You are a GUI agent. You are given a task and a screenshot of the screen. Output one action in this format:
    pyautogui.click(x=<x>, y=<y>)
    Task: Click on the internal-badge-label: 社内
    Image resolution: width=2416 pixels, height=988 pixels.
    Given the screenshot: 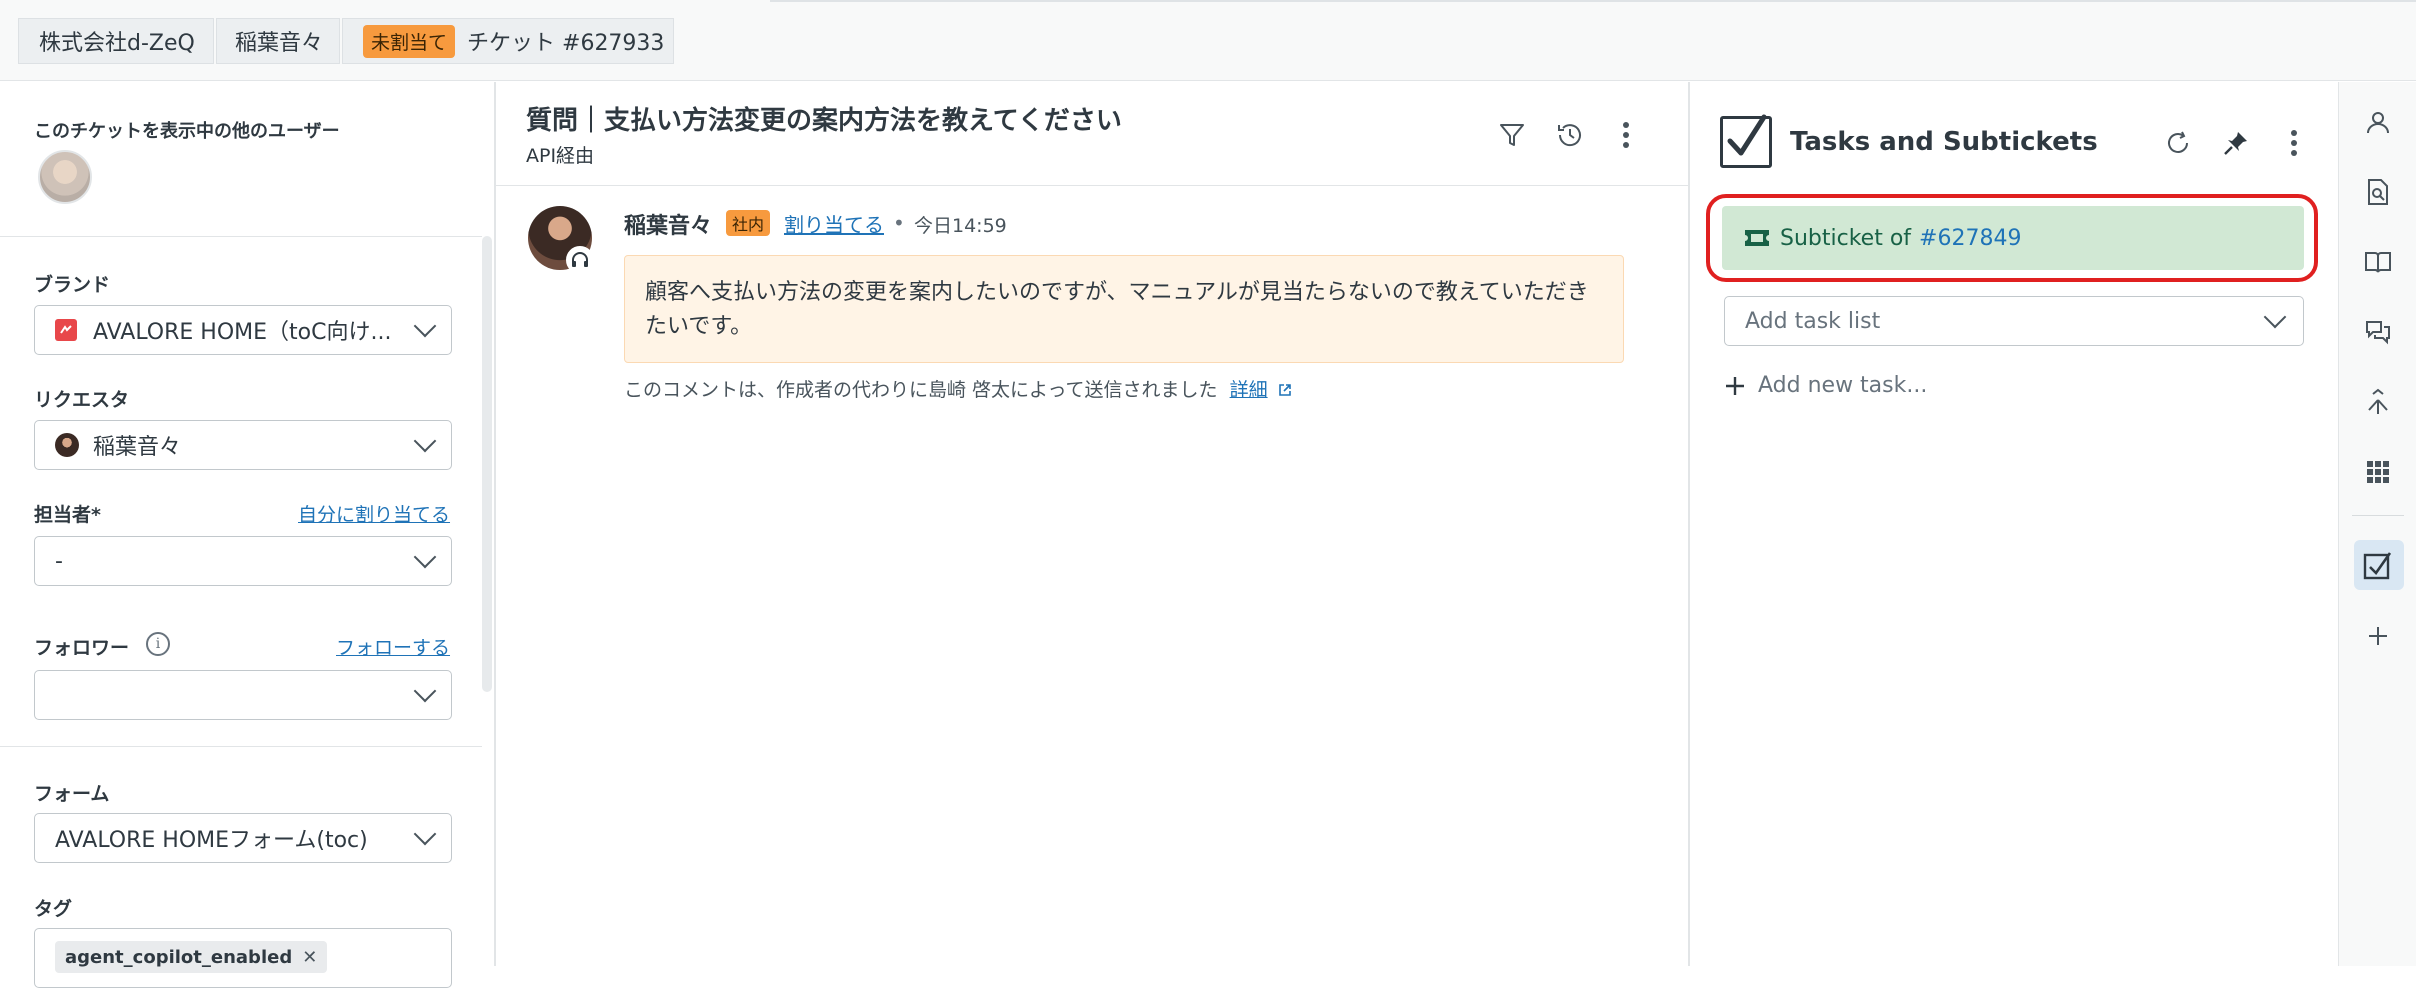 What is the action you would take?
    pyautogui.click(x=748, y=224)
    